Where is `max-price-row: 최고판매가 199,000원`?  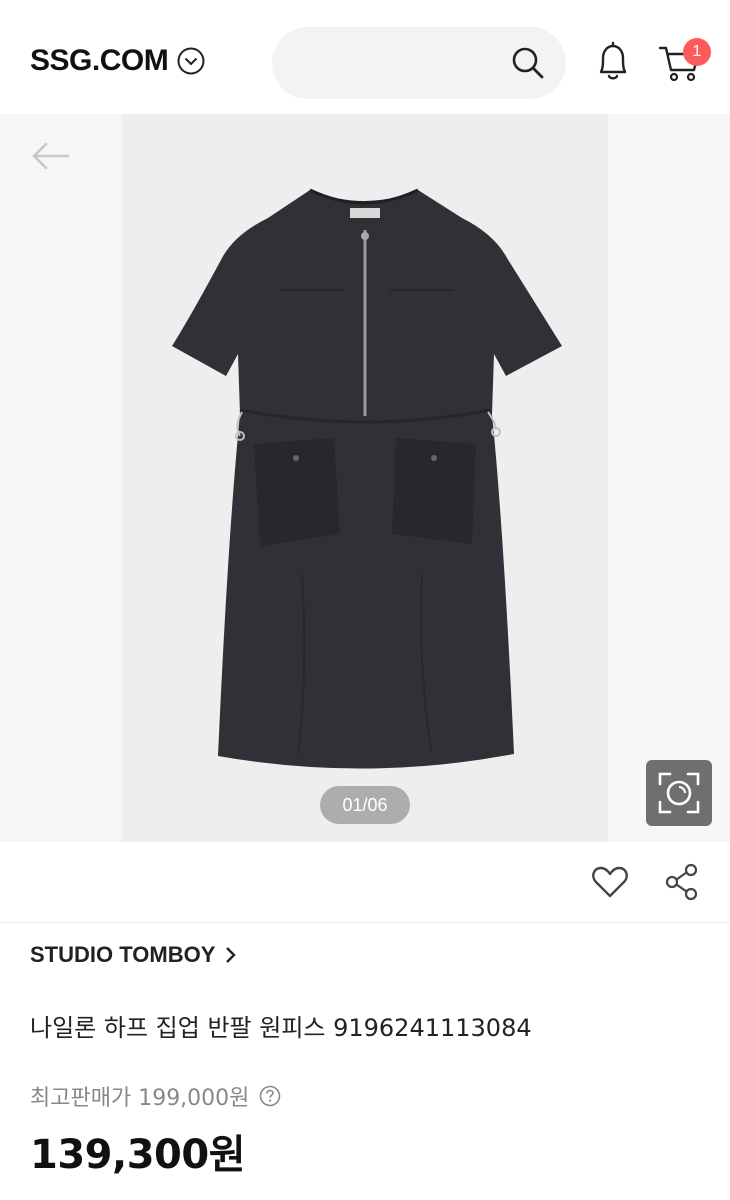
max-price-row: 최고판매가 199,000원 is located at coordinates (155, 1096).